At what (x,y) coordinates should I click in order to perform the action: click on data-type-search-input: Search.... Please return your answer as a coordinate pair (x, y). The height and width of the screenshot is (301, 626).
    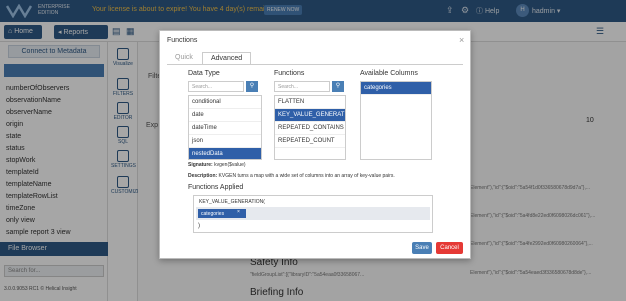
    Looking at the image, I should click on (216, 86).